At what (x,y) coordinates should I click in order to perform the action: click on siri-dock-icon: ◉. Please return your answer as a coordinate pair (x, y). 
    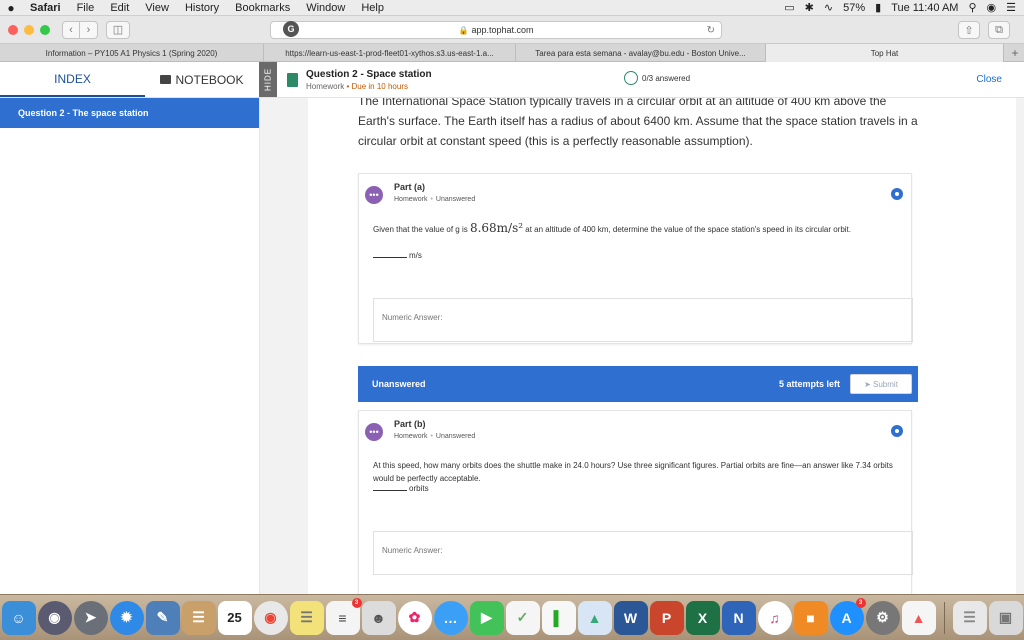
    Looking at the image, I should click on (54, 617).